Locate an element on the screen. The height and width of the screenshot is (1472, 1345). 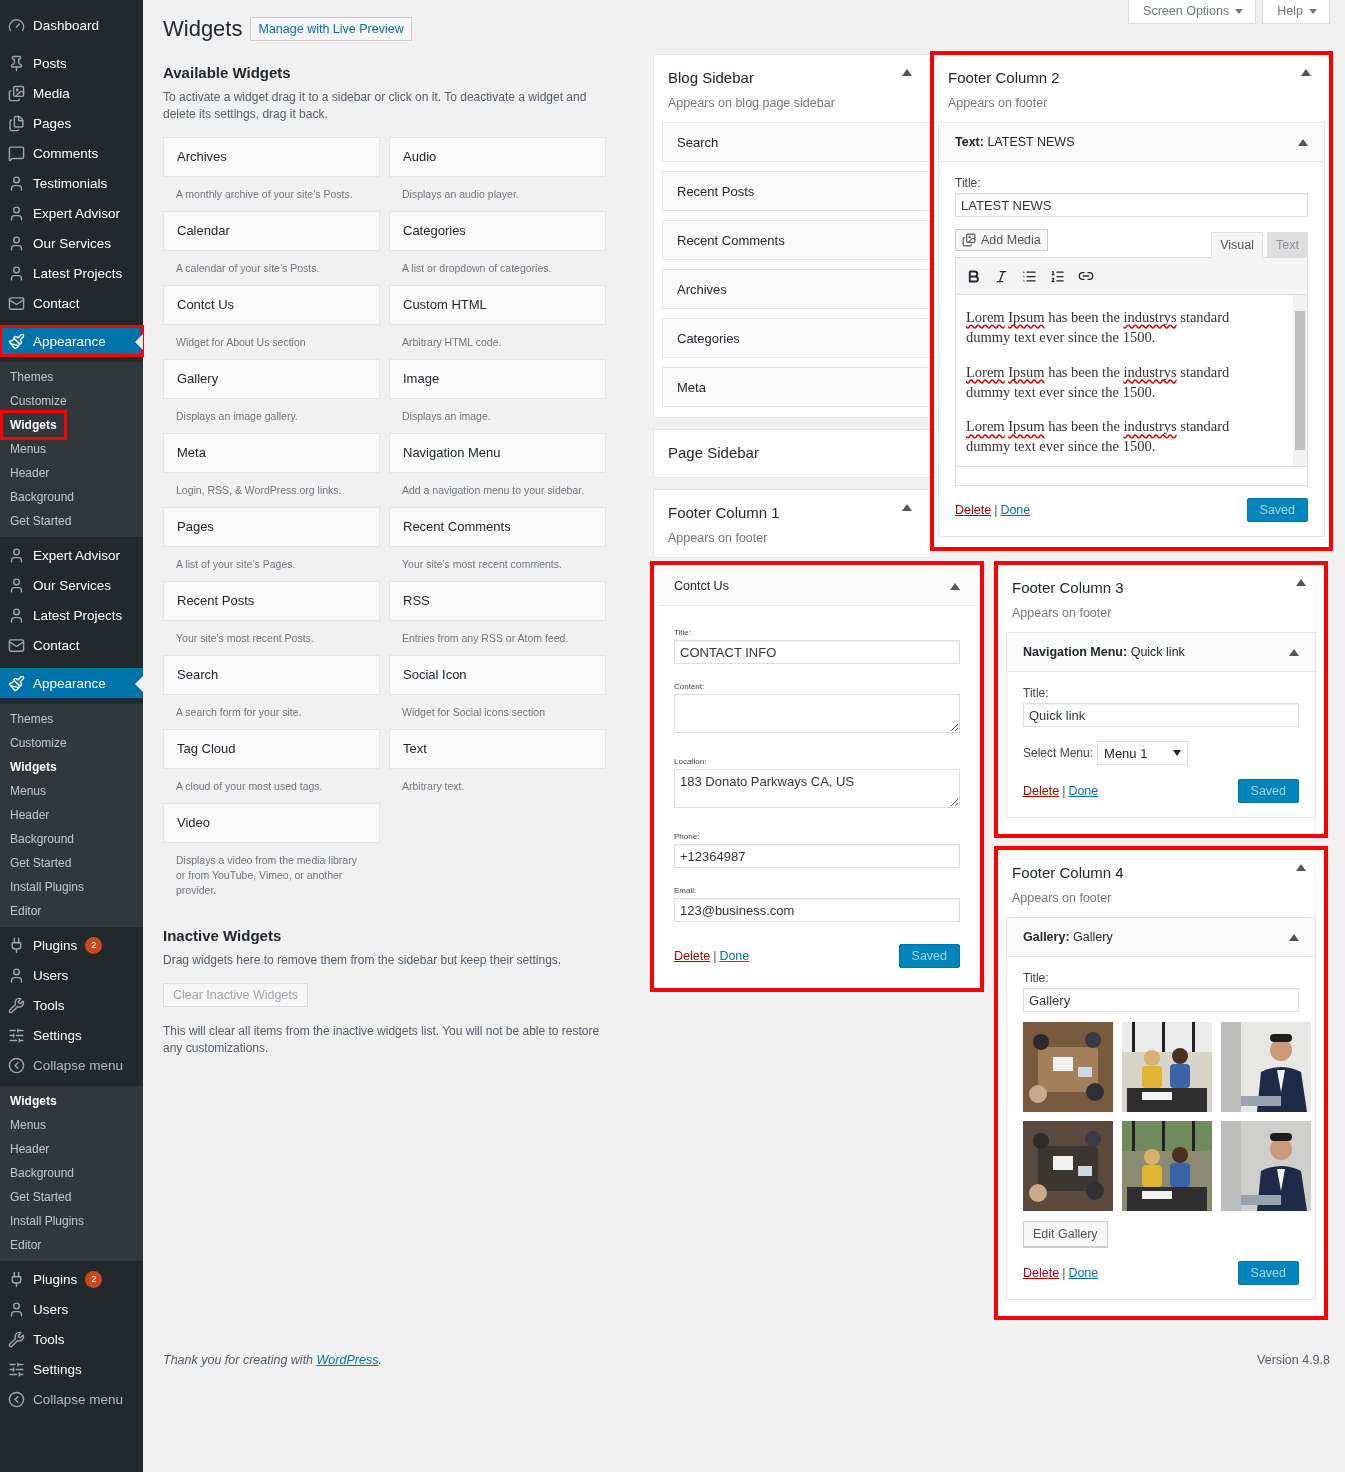
widget-header: Contct Us is located at coordinates (817, 586).